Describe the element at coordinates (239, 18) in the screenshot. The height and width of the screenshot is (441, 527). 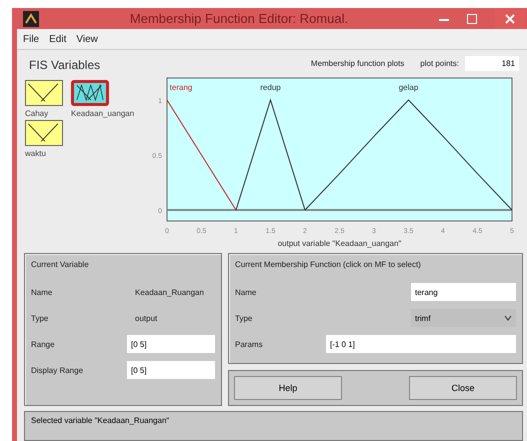
I see `window-title: Membership Function Editor: Romual.` at that location.